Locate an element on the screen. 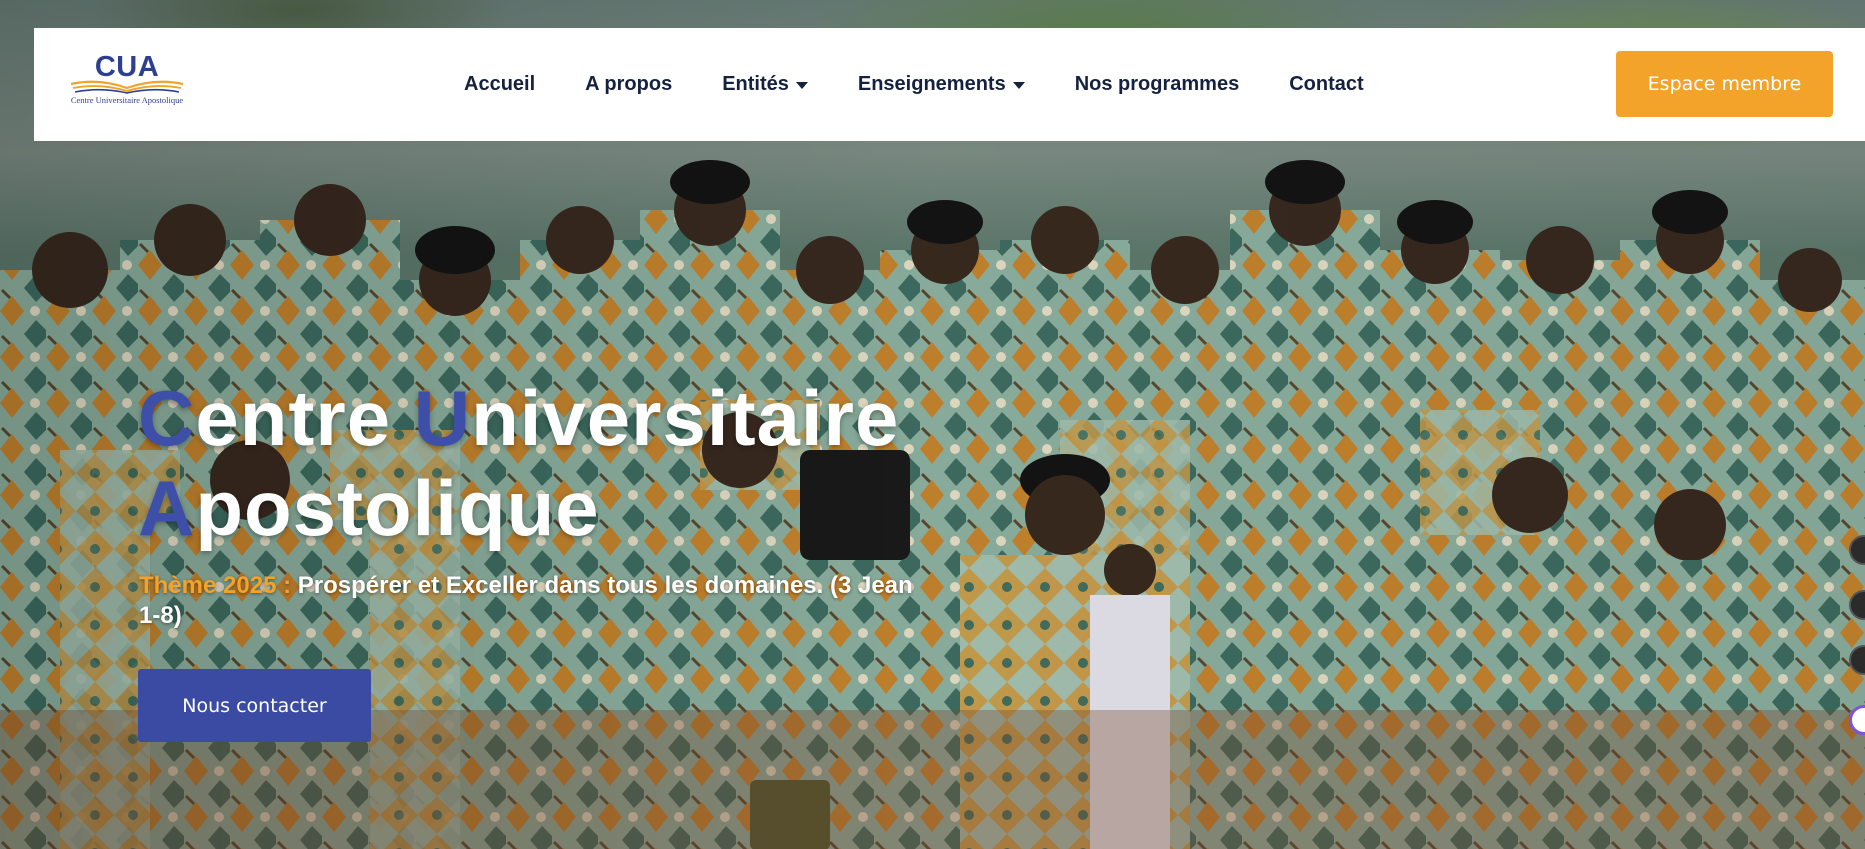 The height and width of the screenshot is (849, 1865). nav-item-contact: Contact is located at coordinates (1326, 84).